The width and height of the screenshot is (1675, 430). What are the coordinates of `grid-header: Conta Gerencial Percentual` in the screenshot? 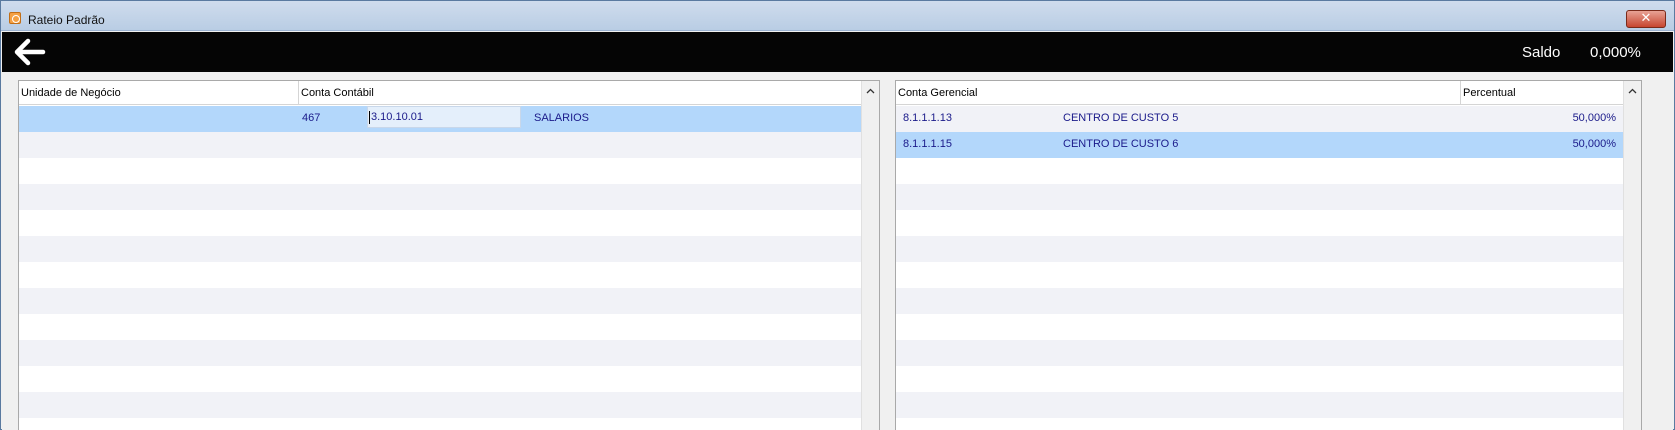 It's located at (1260, 93).